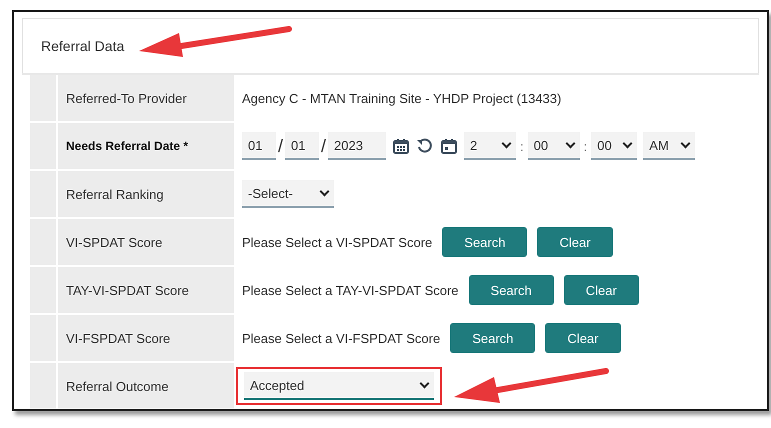 The image size is (771, 428). What do you see at coordinates (146, 146) in the screenshot?
I see `field-label: Needs Referral Date *` at bounding box center [146, 146].